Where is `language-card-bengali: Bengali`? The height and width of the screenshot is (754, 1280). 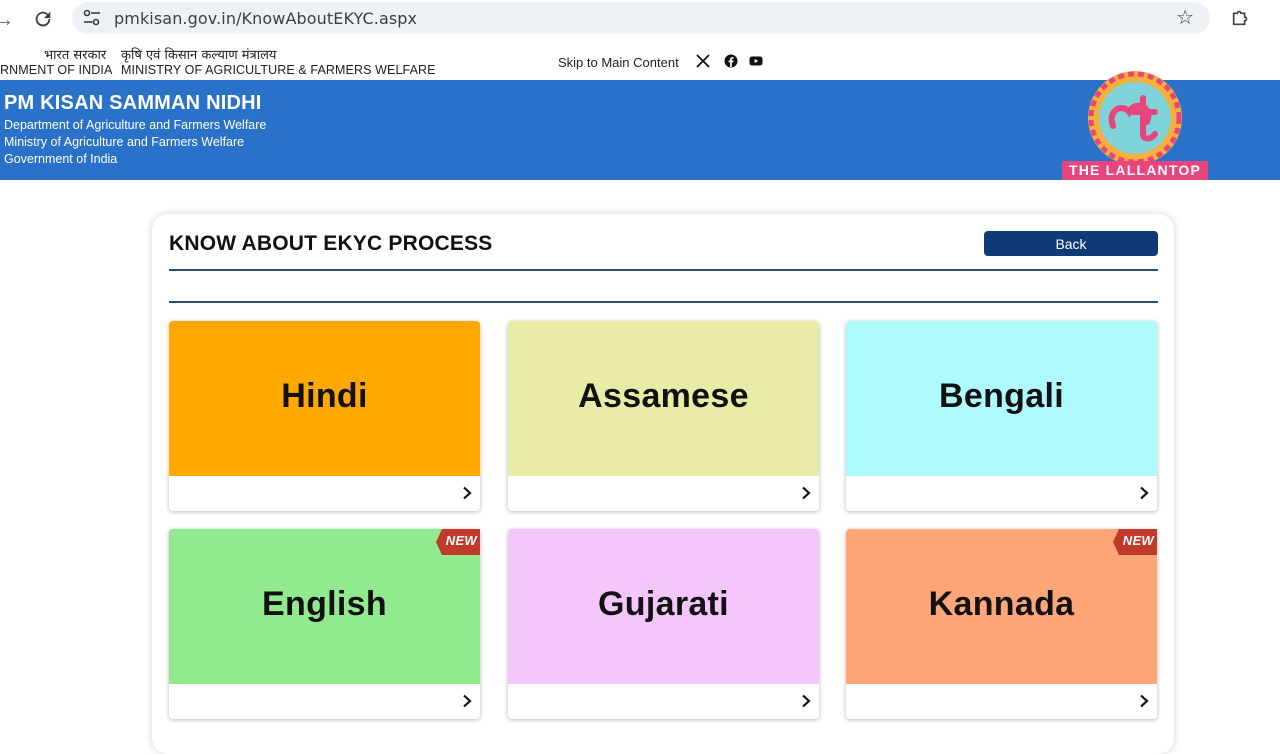 language-card-bengali: Bengali is located at coordinates (1001, 416).